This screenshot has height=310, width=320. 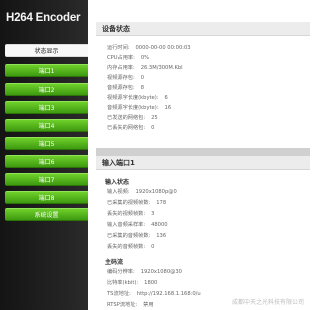 I want to click on input-status-title: 输入状态, so click(x=117, y=182).